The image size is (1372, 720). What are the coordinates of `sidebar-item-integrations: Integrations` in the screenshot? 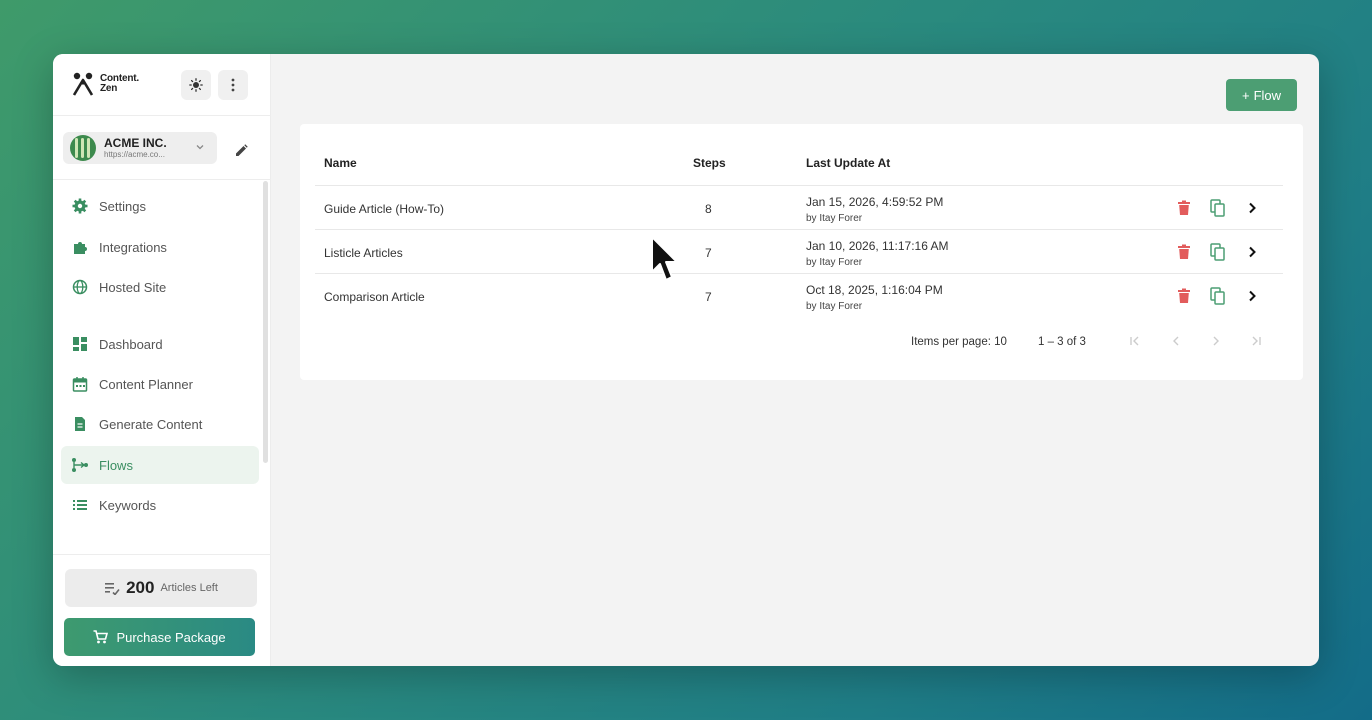 It's located at (160, 247).